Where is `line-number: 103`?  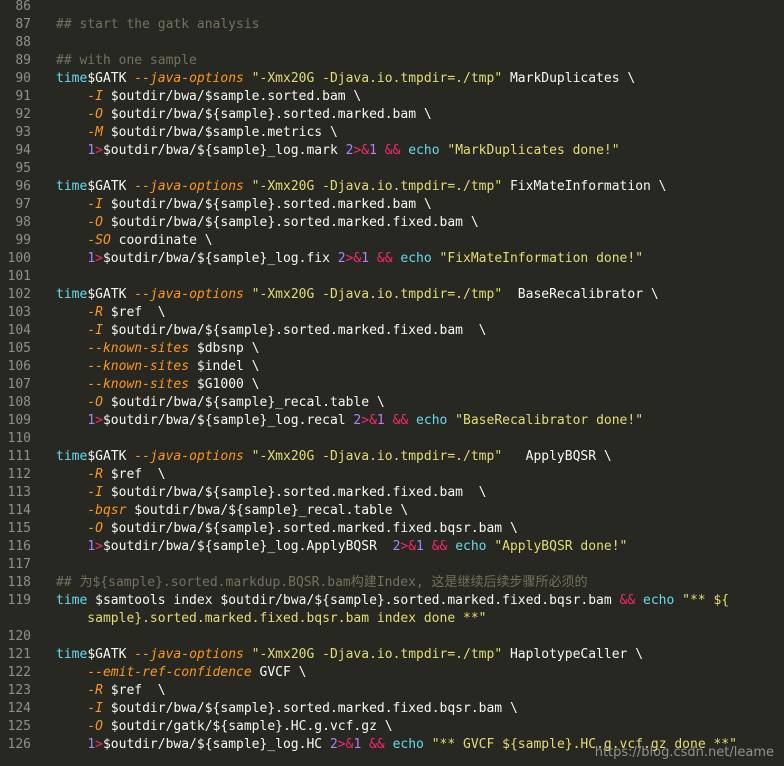 line-number: 103 is located at coordinates (19, 312).